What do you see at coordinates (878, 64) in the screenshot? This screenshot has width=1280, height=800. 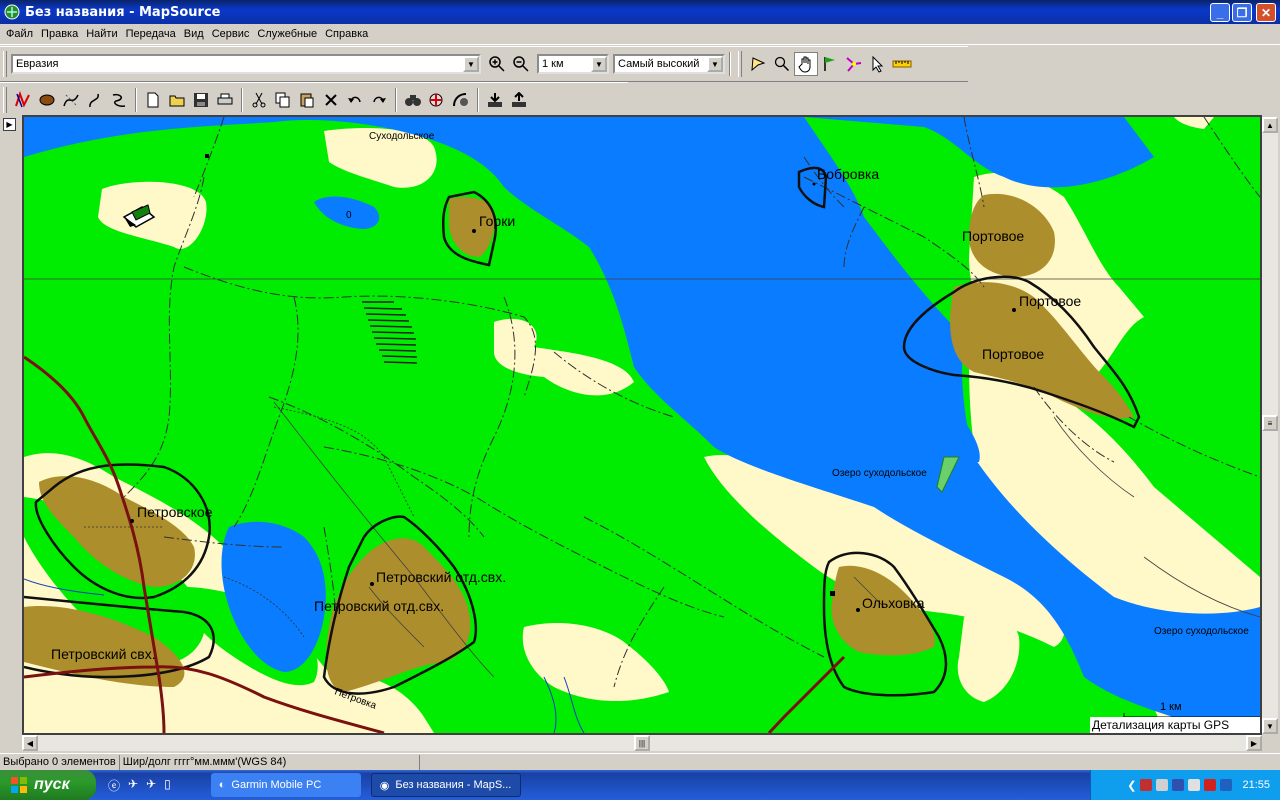 I see `select-tool-icon` at bounding box center [878, 64].